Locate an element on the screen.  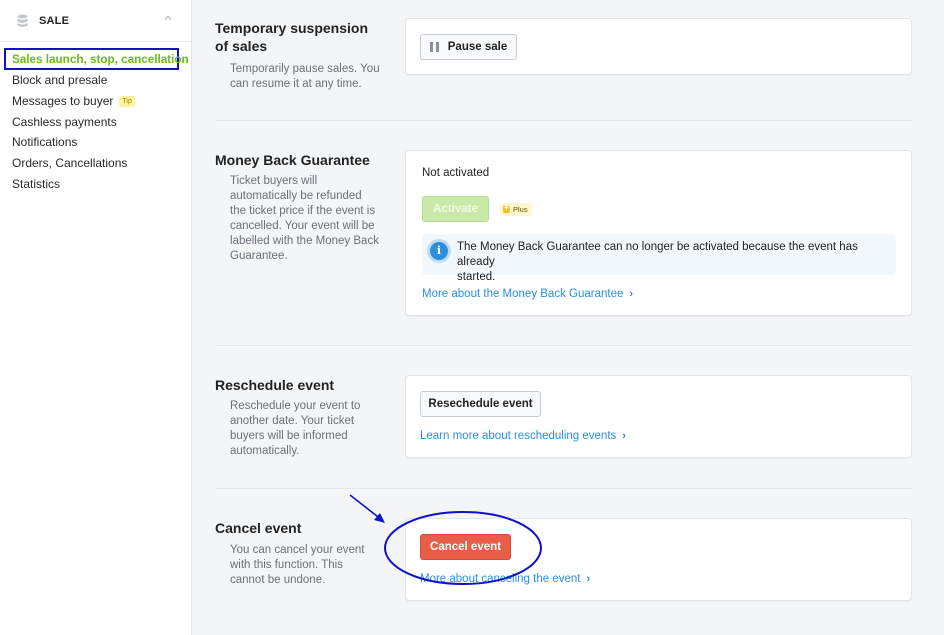
info-line: started. is located at coordinates (476, 277).